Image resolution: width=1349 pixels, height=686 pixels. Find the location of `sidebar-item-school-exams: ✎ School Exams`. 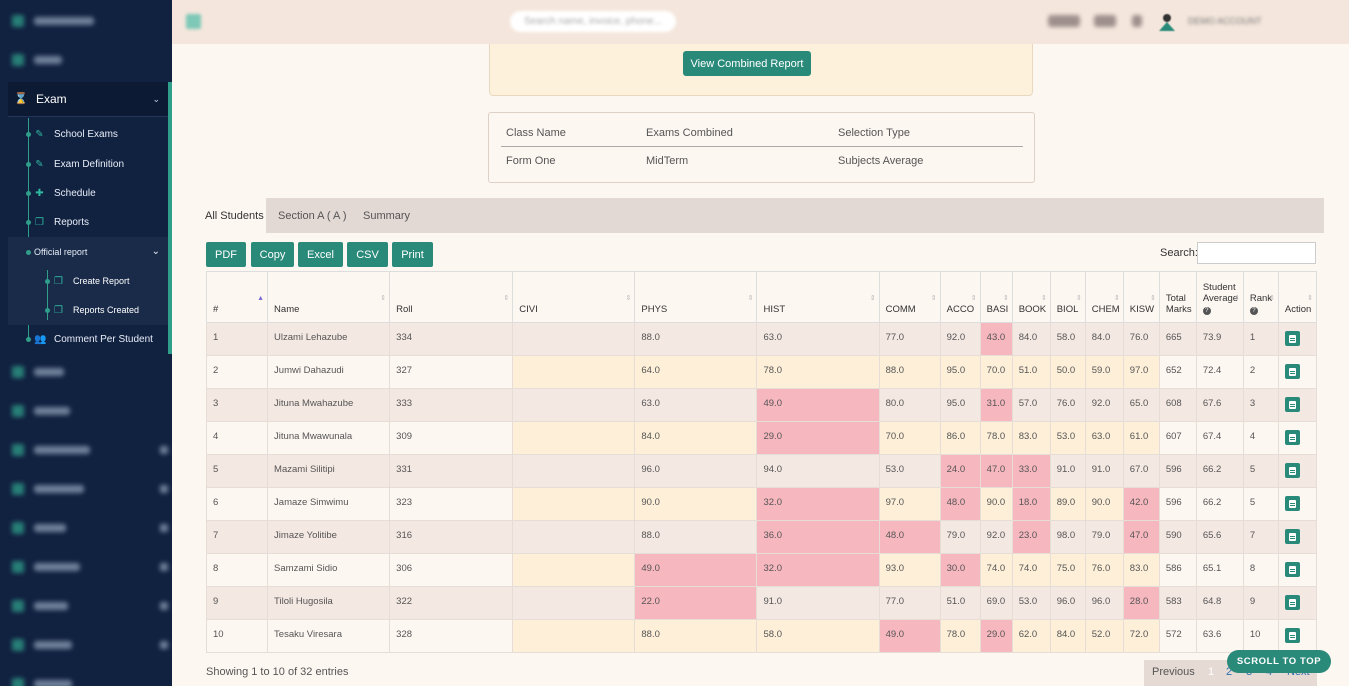

sidebar-item-school-exams: ✎ School Exams is located at coordinates (72, 134).